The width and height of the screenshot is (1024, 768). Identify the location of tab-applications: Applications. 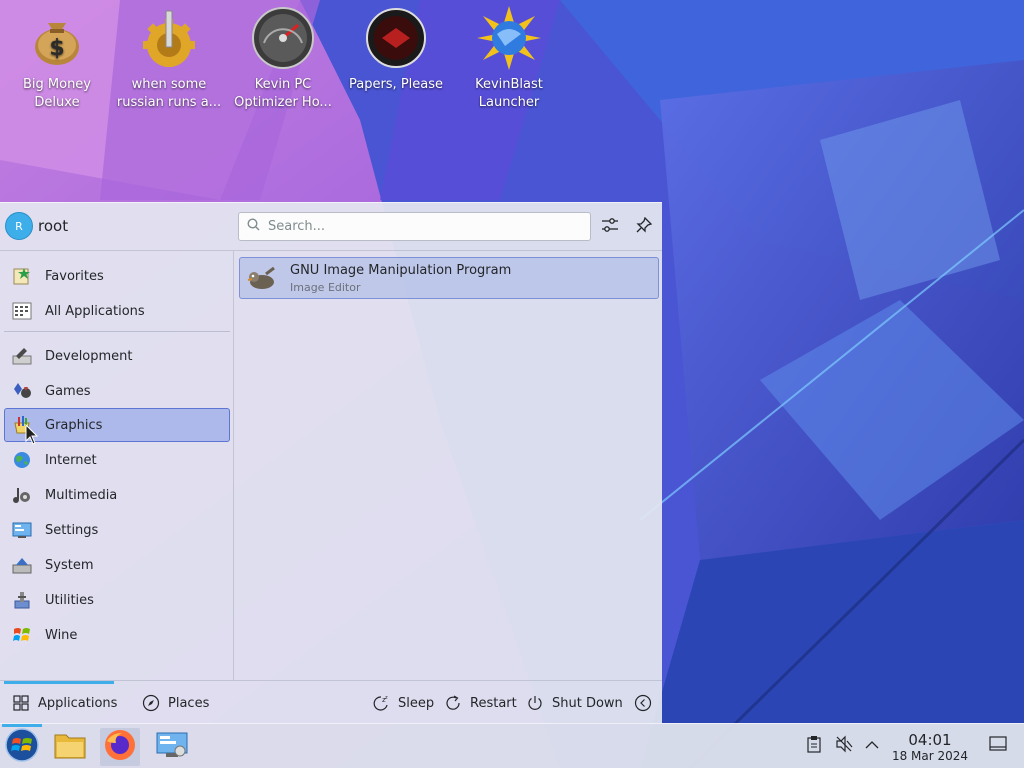
(64, 703).